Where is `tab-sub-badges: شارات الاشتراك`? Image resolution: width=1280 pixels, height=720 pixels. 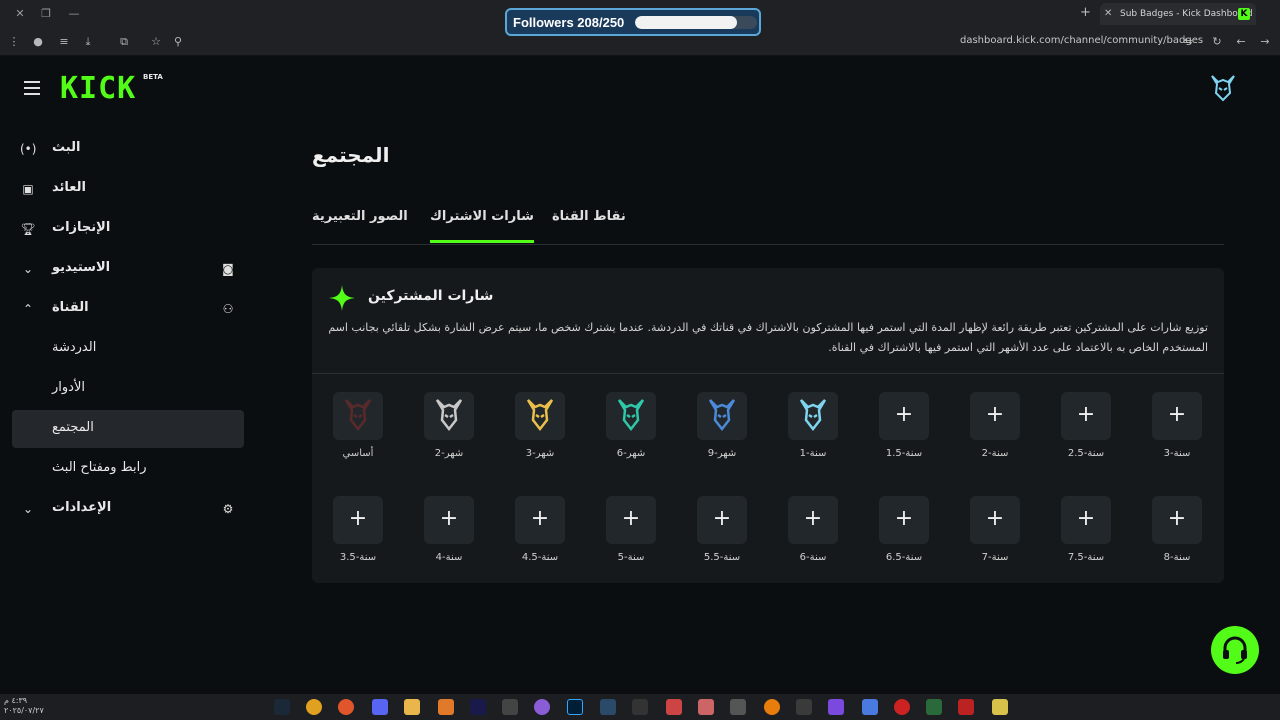 tab-sub-badges: شارات الاشتراك is located at coordinates (482, 226).